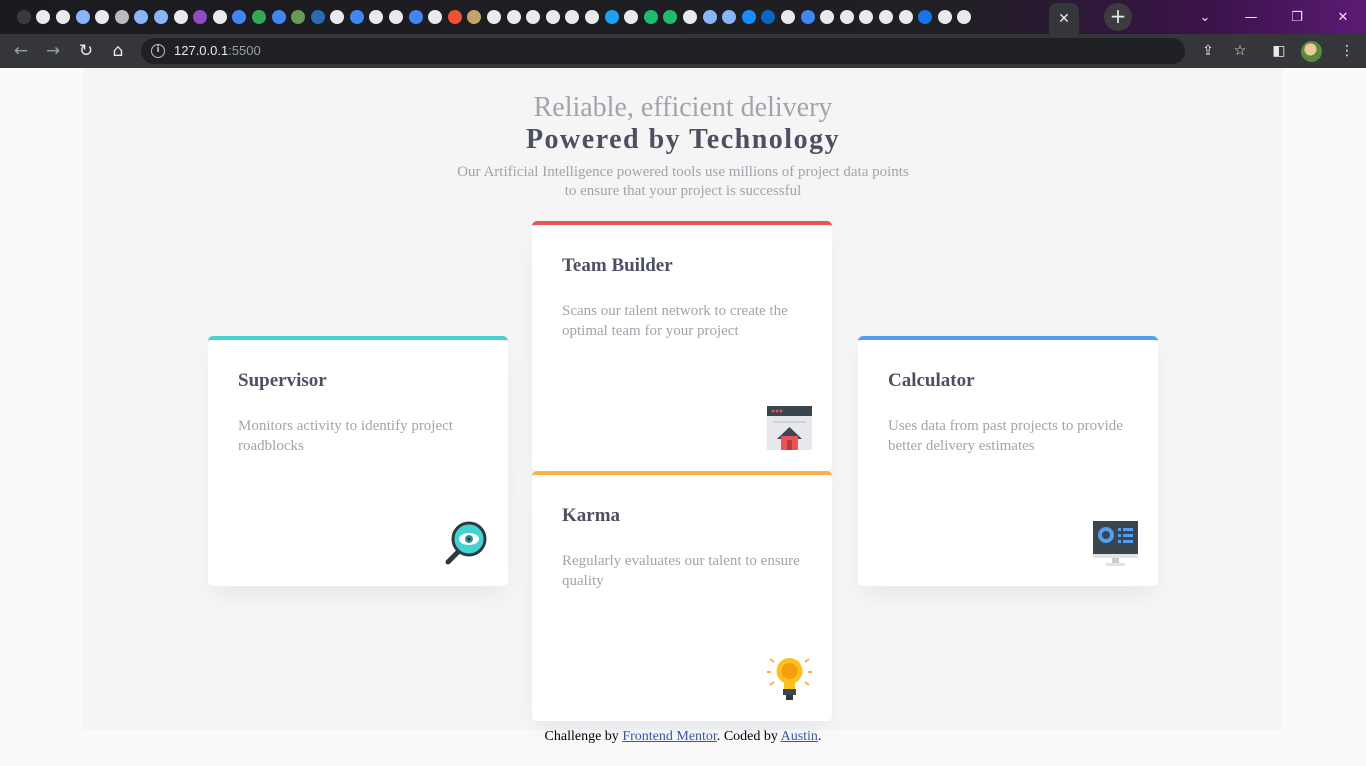  Describe the element at coordinates (931, 380) in the screenshot. I see `card-title: Calculator` at that location.